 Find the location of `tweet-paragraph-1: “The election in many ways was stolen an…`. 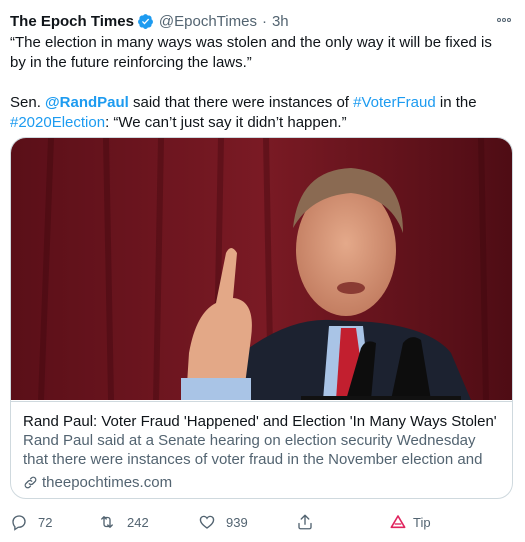

tweet-paragraph-1: “The election in many ways was stolen an… is located at coordinates (251, 52).